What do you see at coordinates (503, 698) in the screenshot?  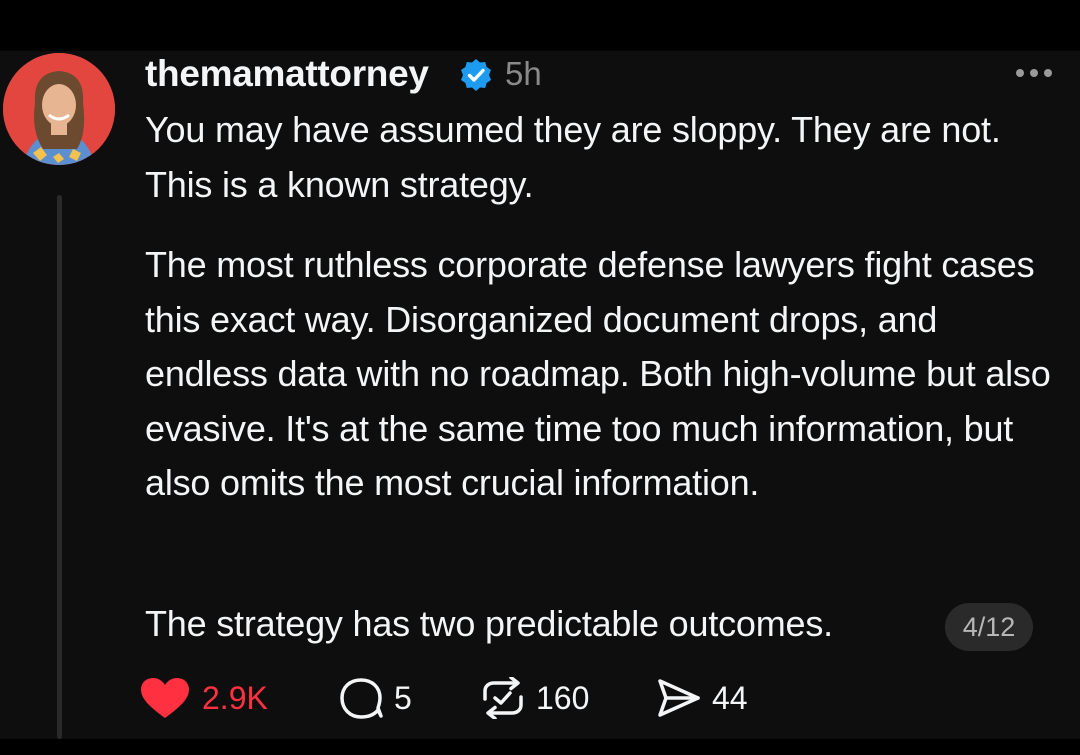 I see `repost-icon` at bounding box center [503, 698].